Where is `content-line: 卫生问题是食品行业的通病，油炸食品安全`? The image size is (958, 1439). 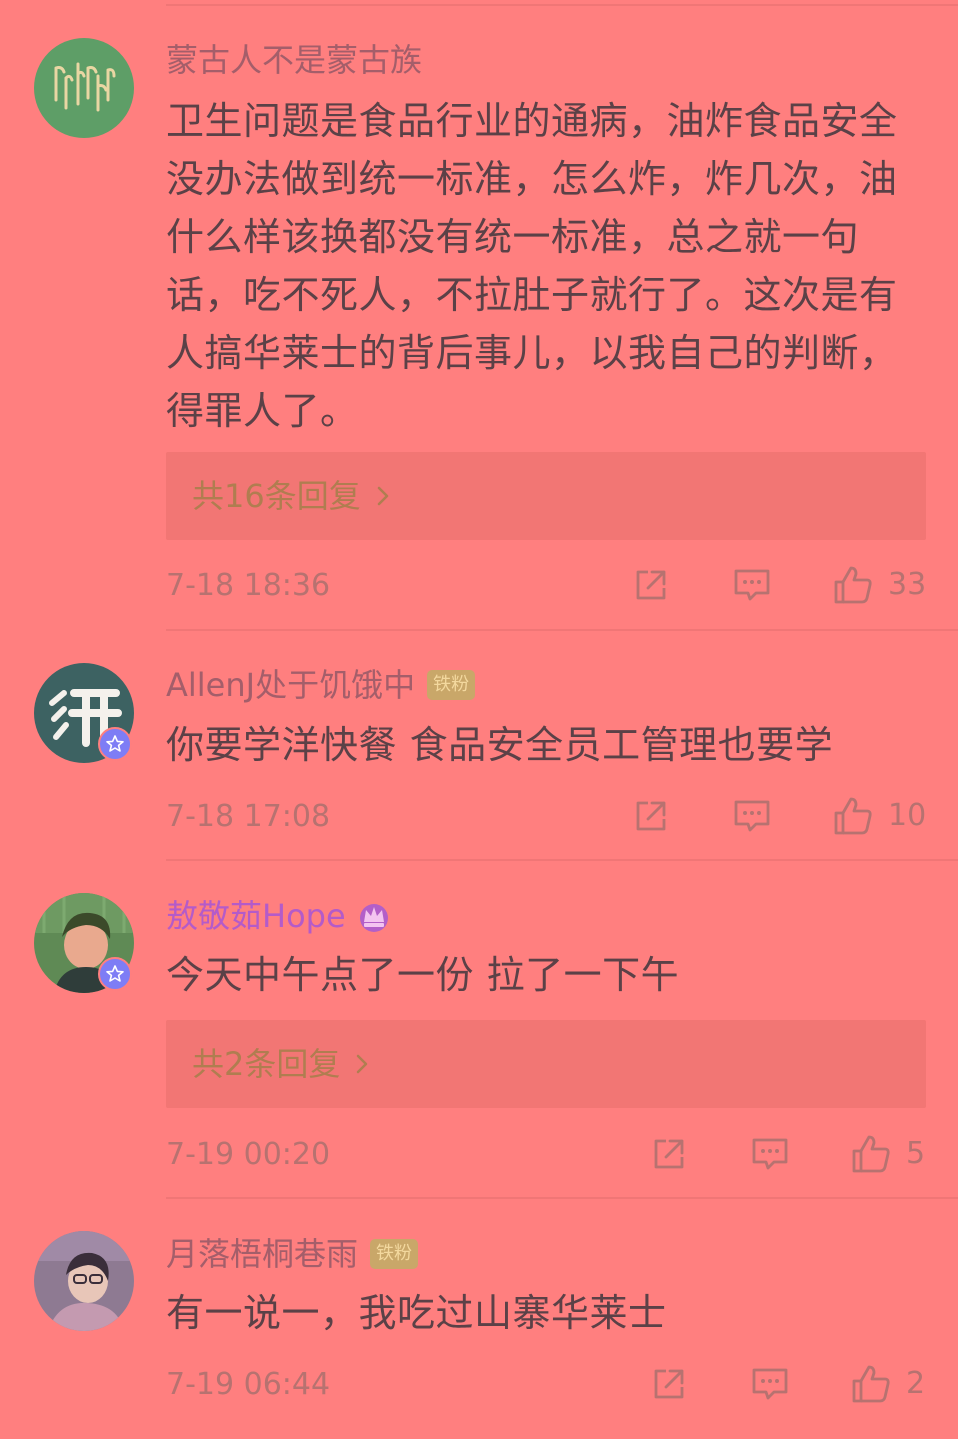 content-line: 卫生问题是食品行业的通病，油炸食品安全 is located at coordinates (532, 121).